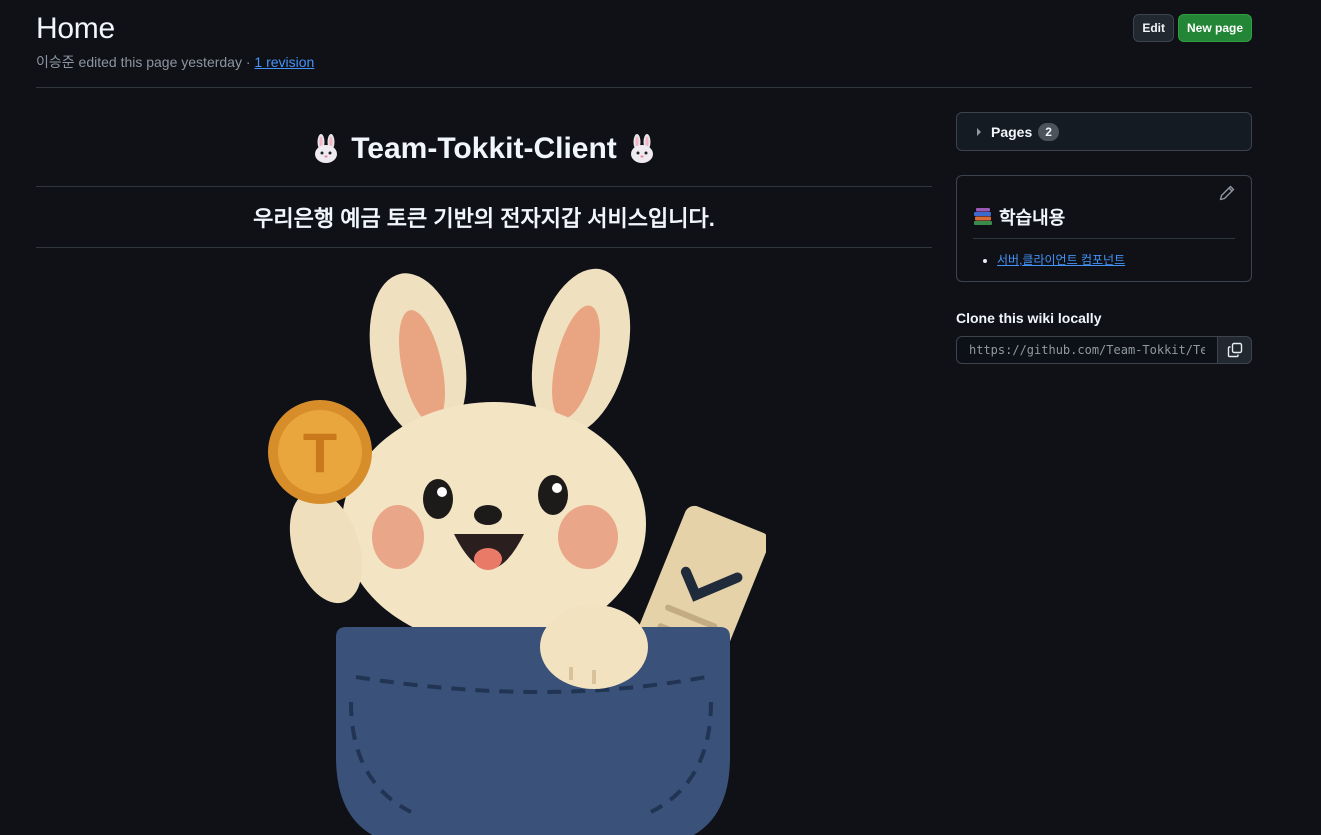  I want to click on clone-url-input, so click(1087, 350).